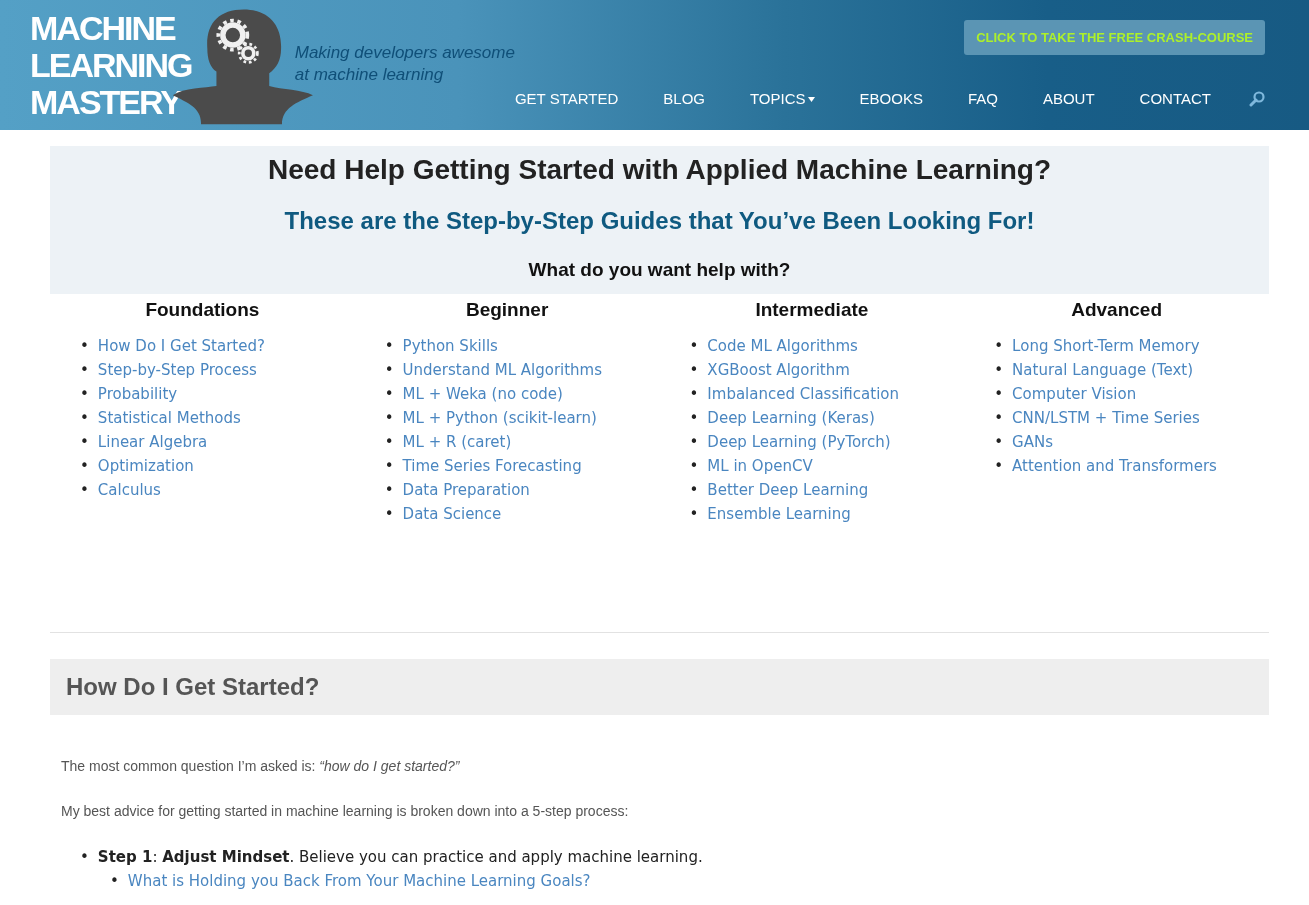  I want to click on guide-link: Optimization, so click(145, 466).